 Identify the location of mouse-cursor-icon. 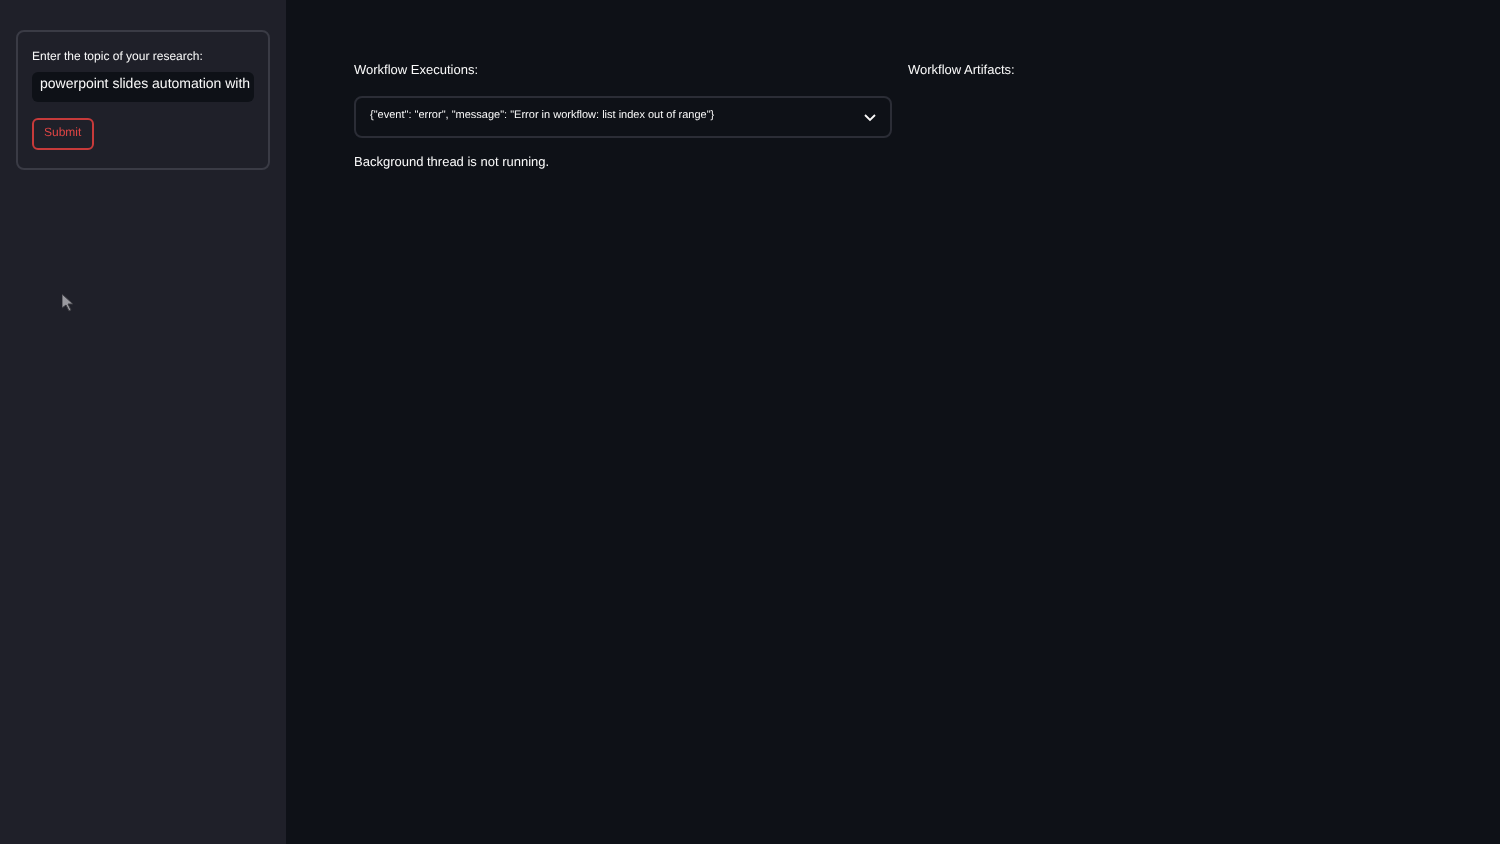
(68, 303).